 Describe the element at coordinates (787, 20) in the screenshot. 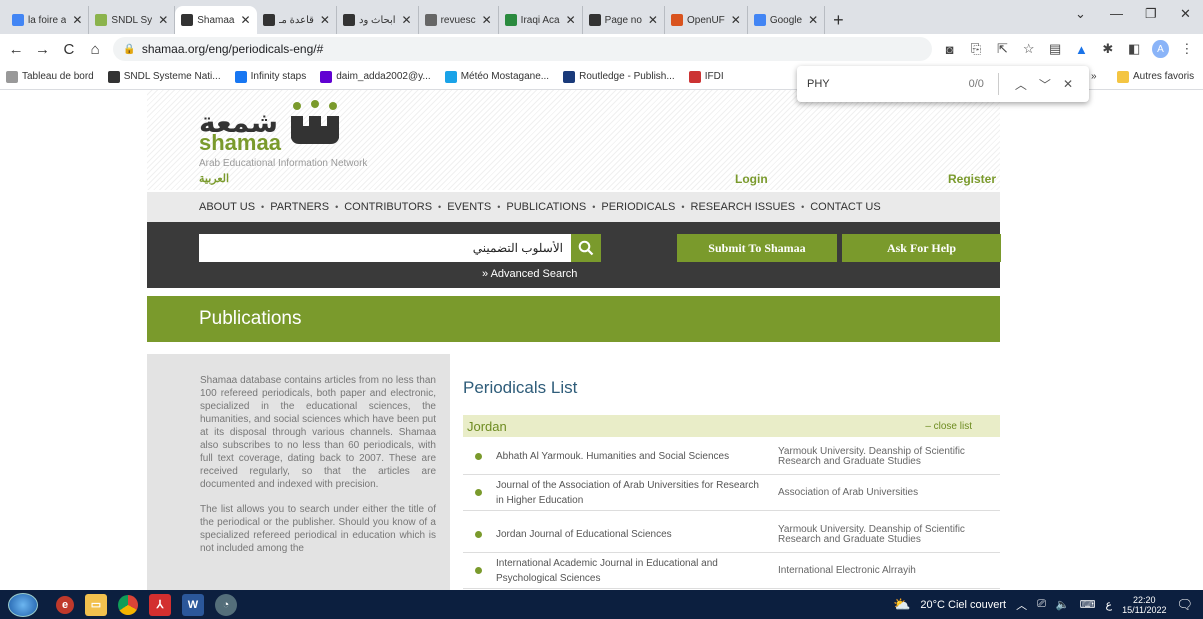

I see `browser-tab: Google ✕` at that location.